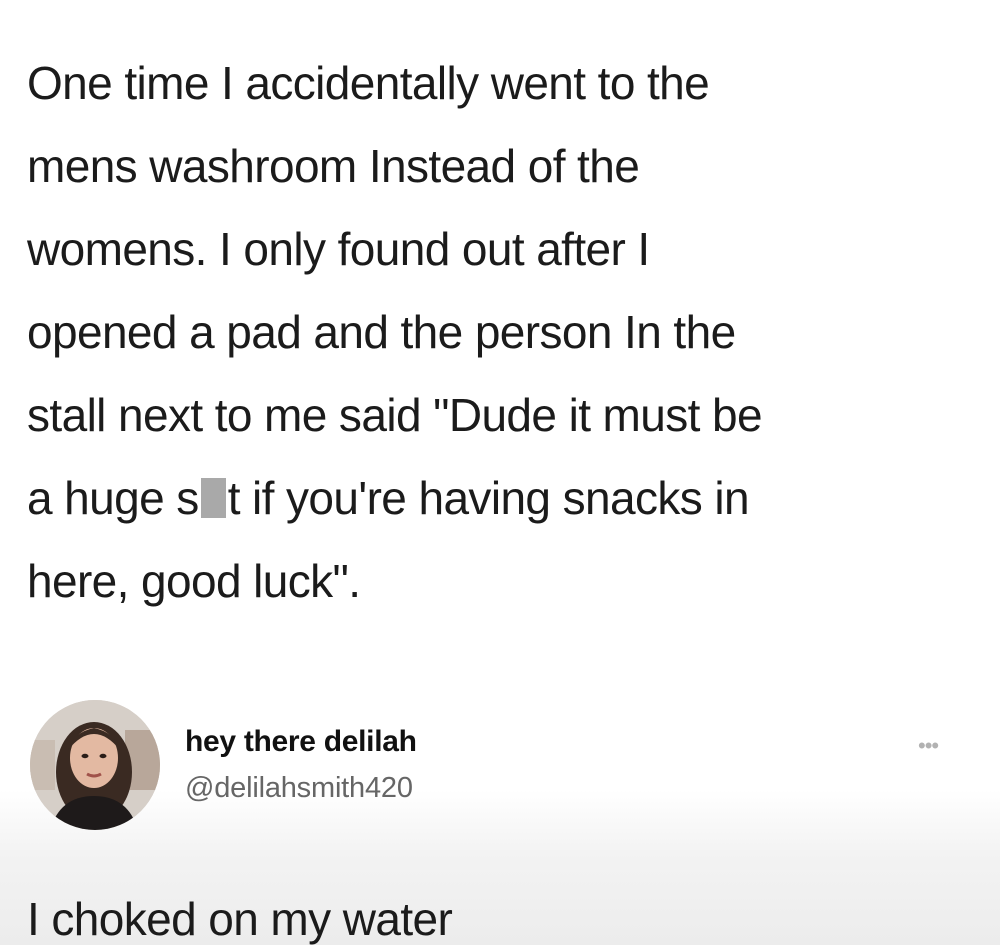  What do you see at coordinates (194, 581) in the screenshot?
I see `tweet-line: here, good luck".` at bounding box center [194, 581].